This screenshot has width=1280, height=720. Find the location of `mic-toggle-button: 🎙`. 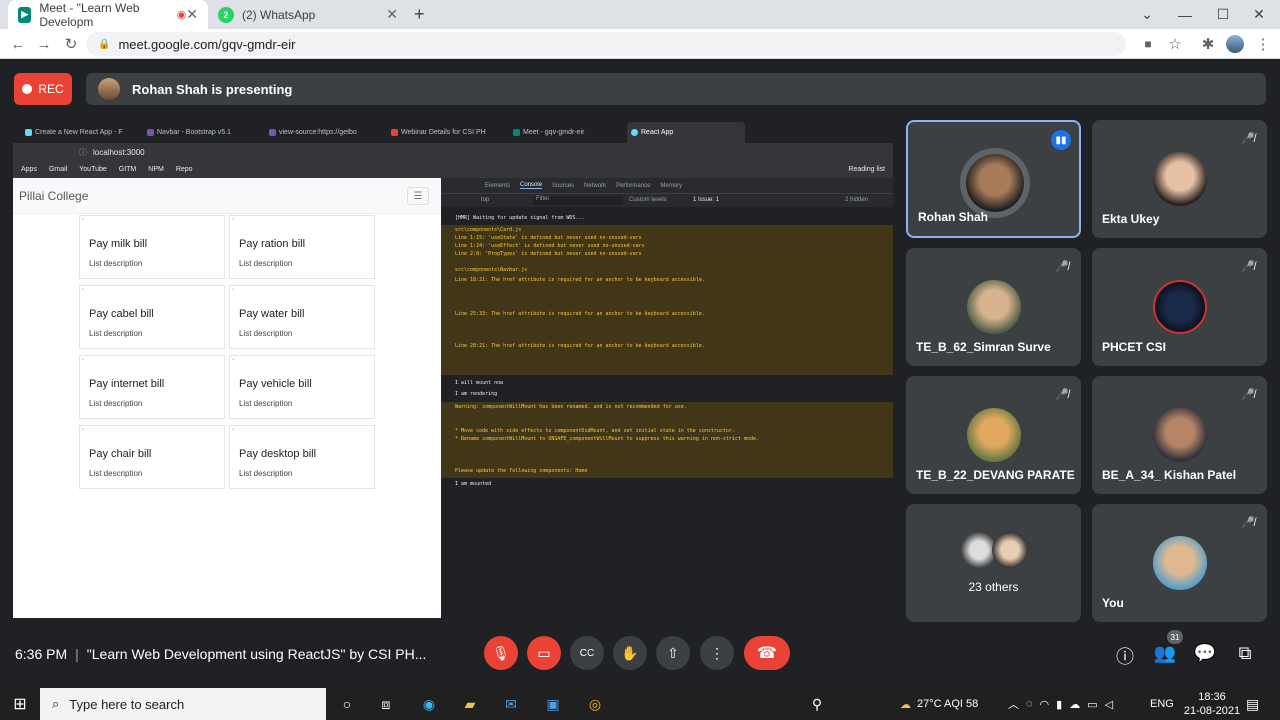

mic-toggle-button: 🎙 is located at coordinates (501, 653).